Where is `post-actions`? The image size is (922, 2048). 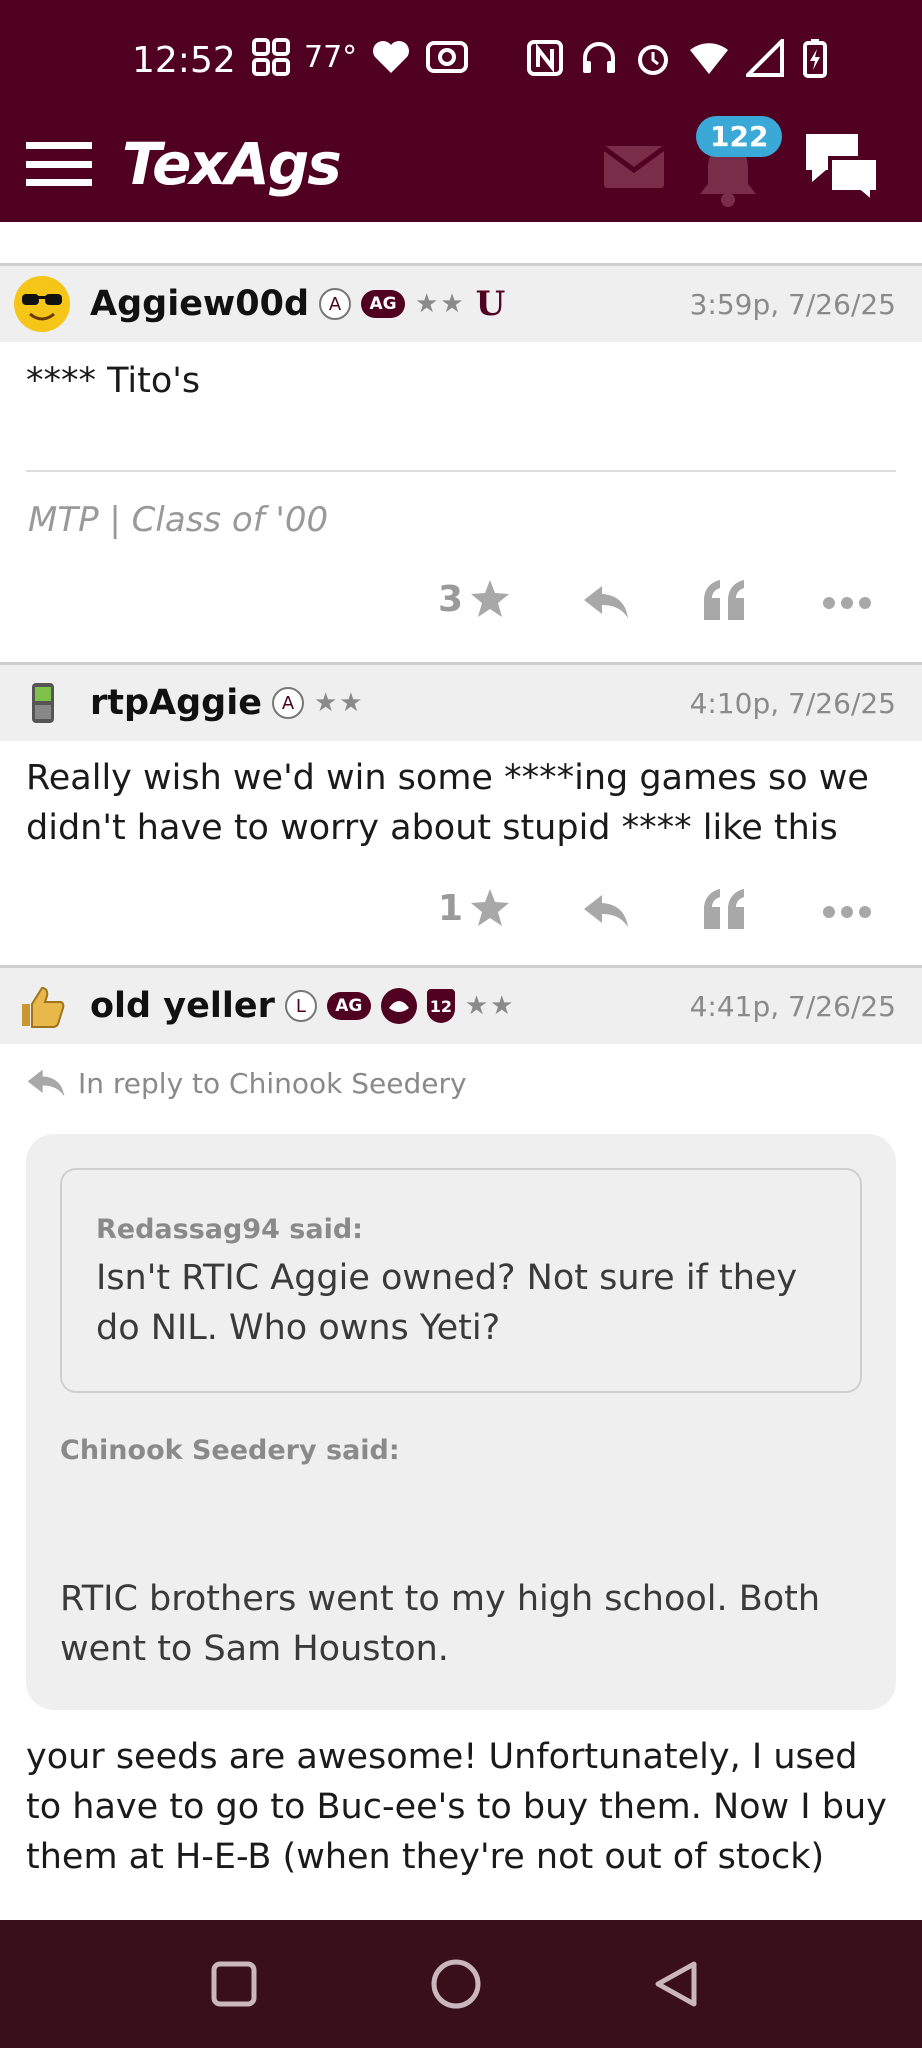
post-actions is located at coordinates (461, 1901).